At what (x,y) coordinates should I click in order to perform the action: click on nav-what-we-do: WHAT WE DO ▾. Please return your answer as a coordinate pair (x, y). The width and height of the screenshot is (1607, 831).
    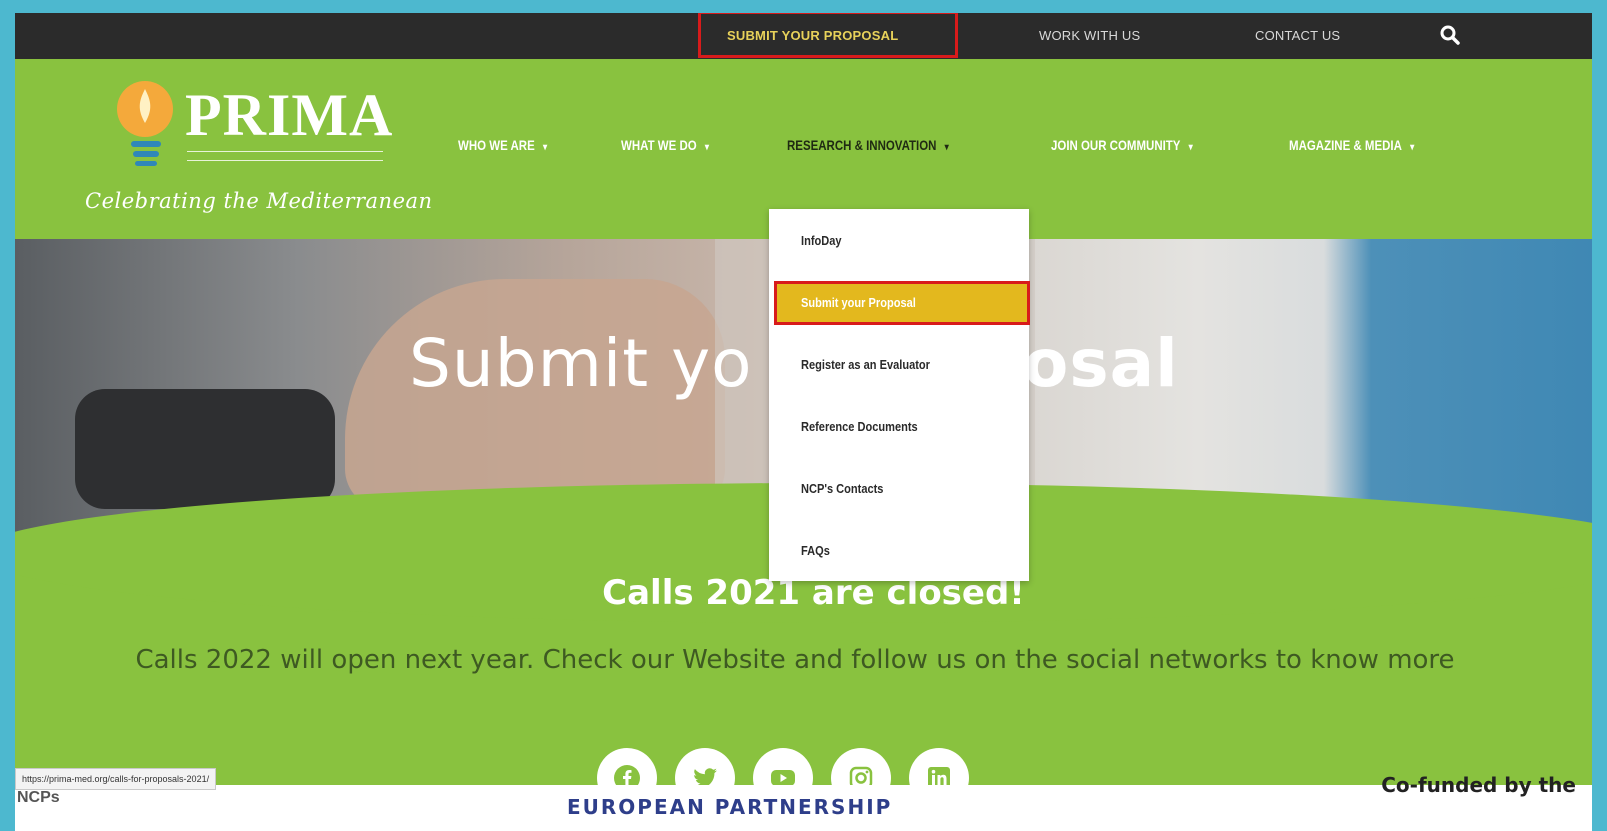
    Looking at the image, I should click on (665, 145).